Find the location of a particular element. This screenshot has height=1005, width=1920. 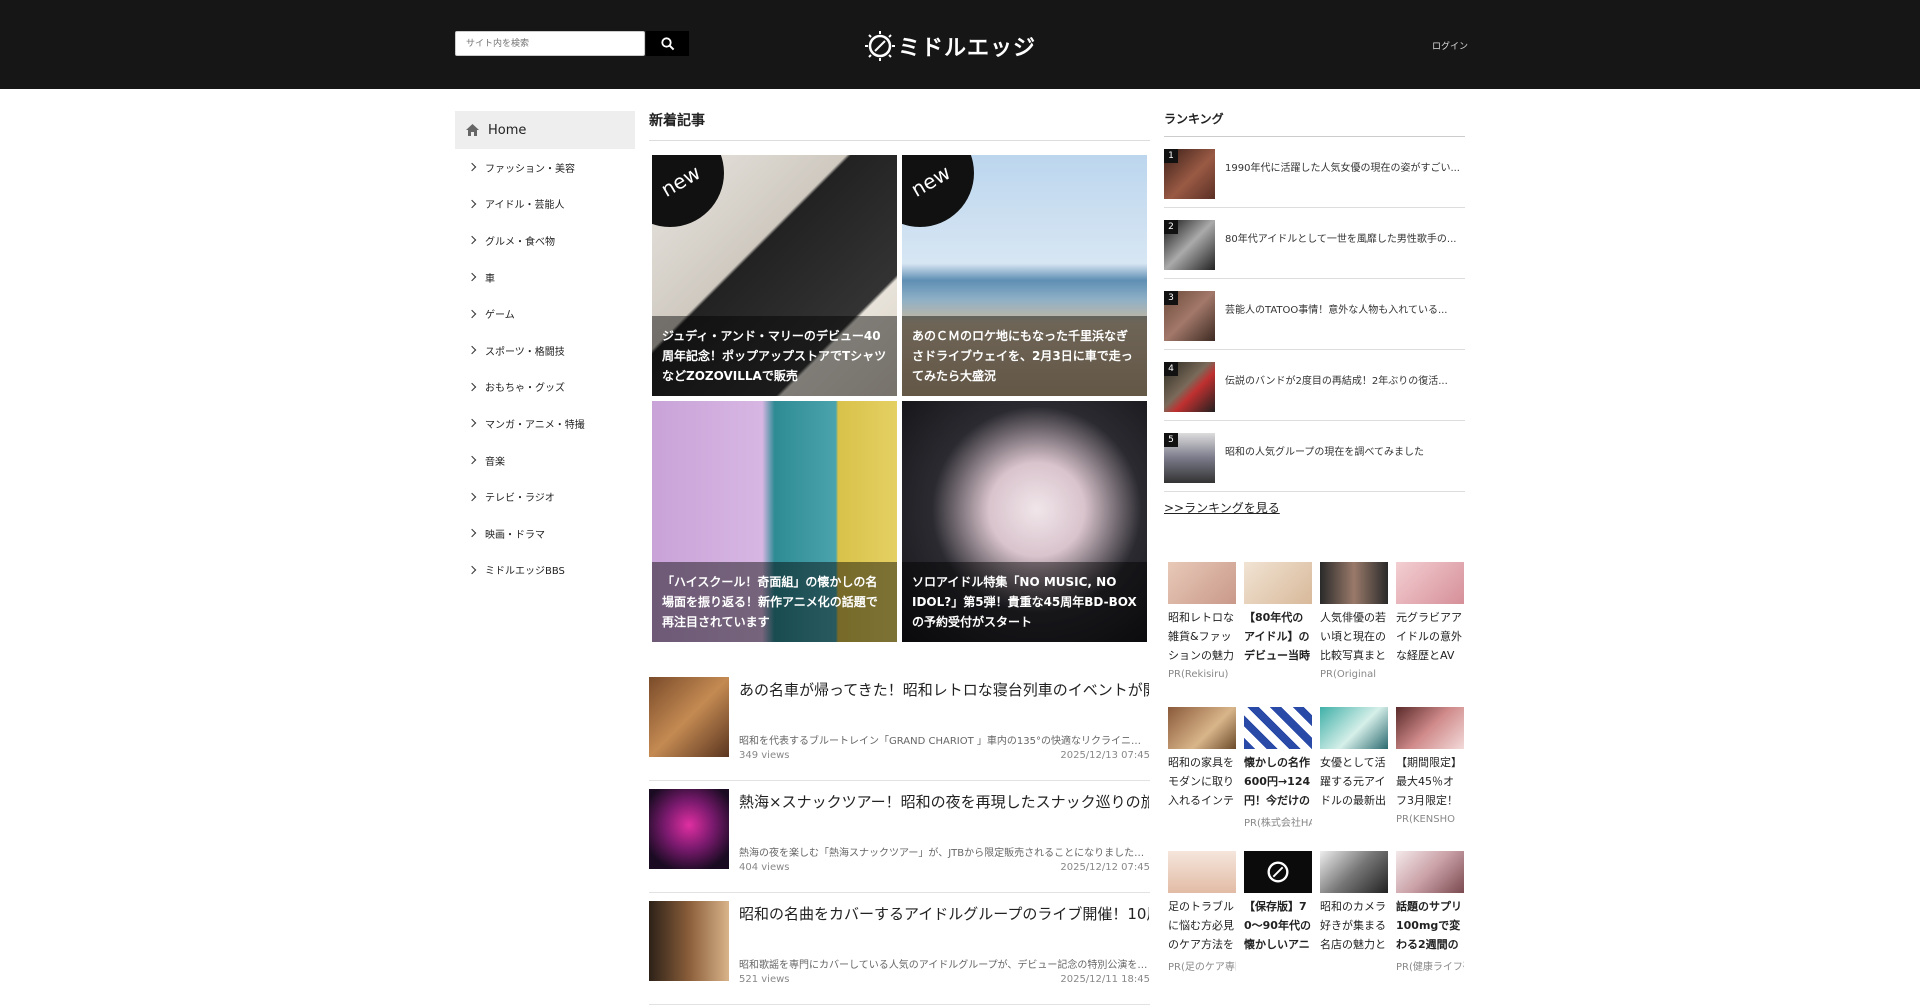

ranking-text: 昭和の人気グループの現在を調べてみました is located at coordinates (1345, 450).